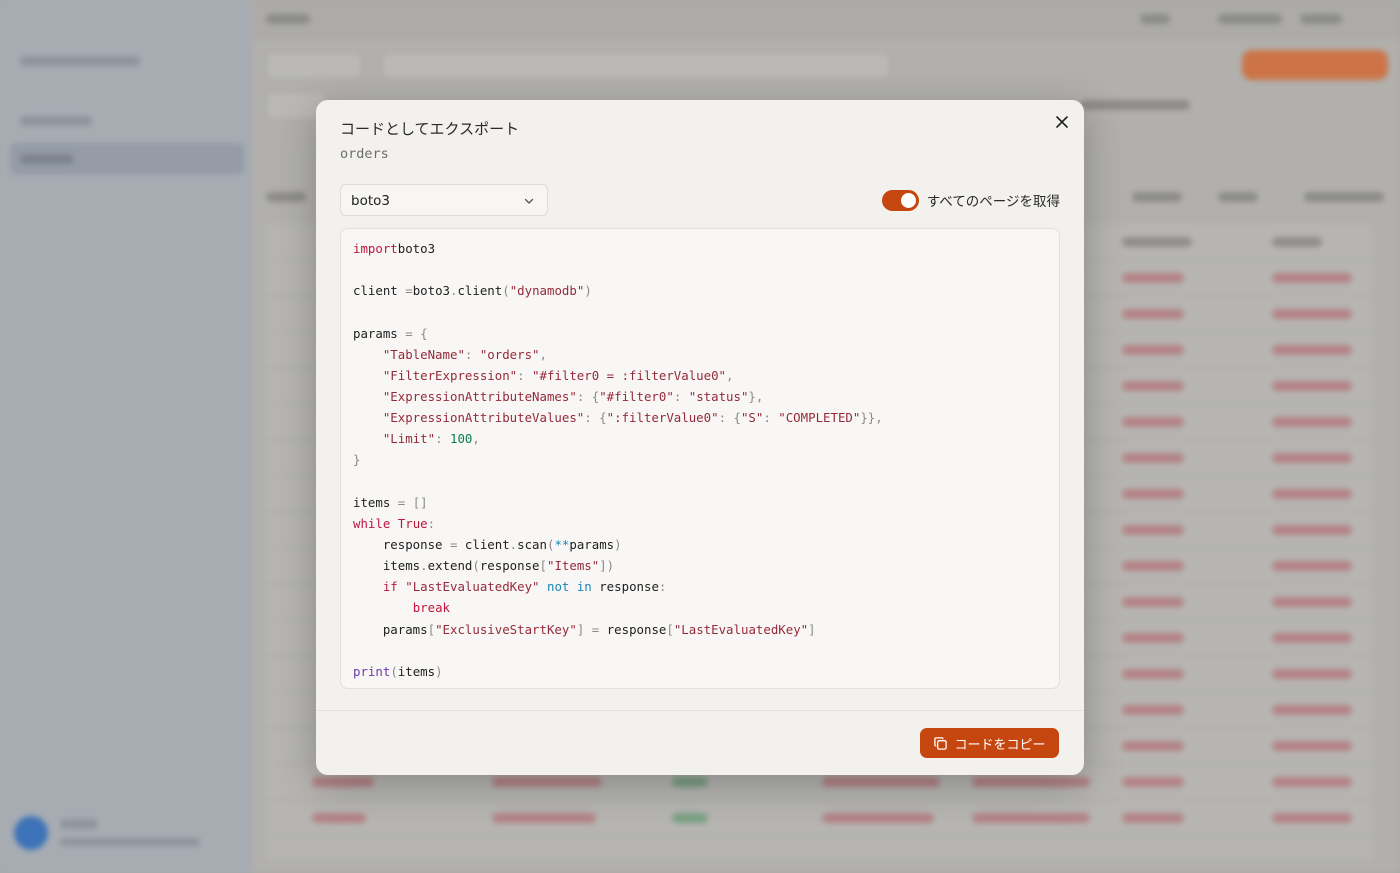 This screenshot has width=1400, height=873. I want to click on close-button, so click(1062, 122).